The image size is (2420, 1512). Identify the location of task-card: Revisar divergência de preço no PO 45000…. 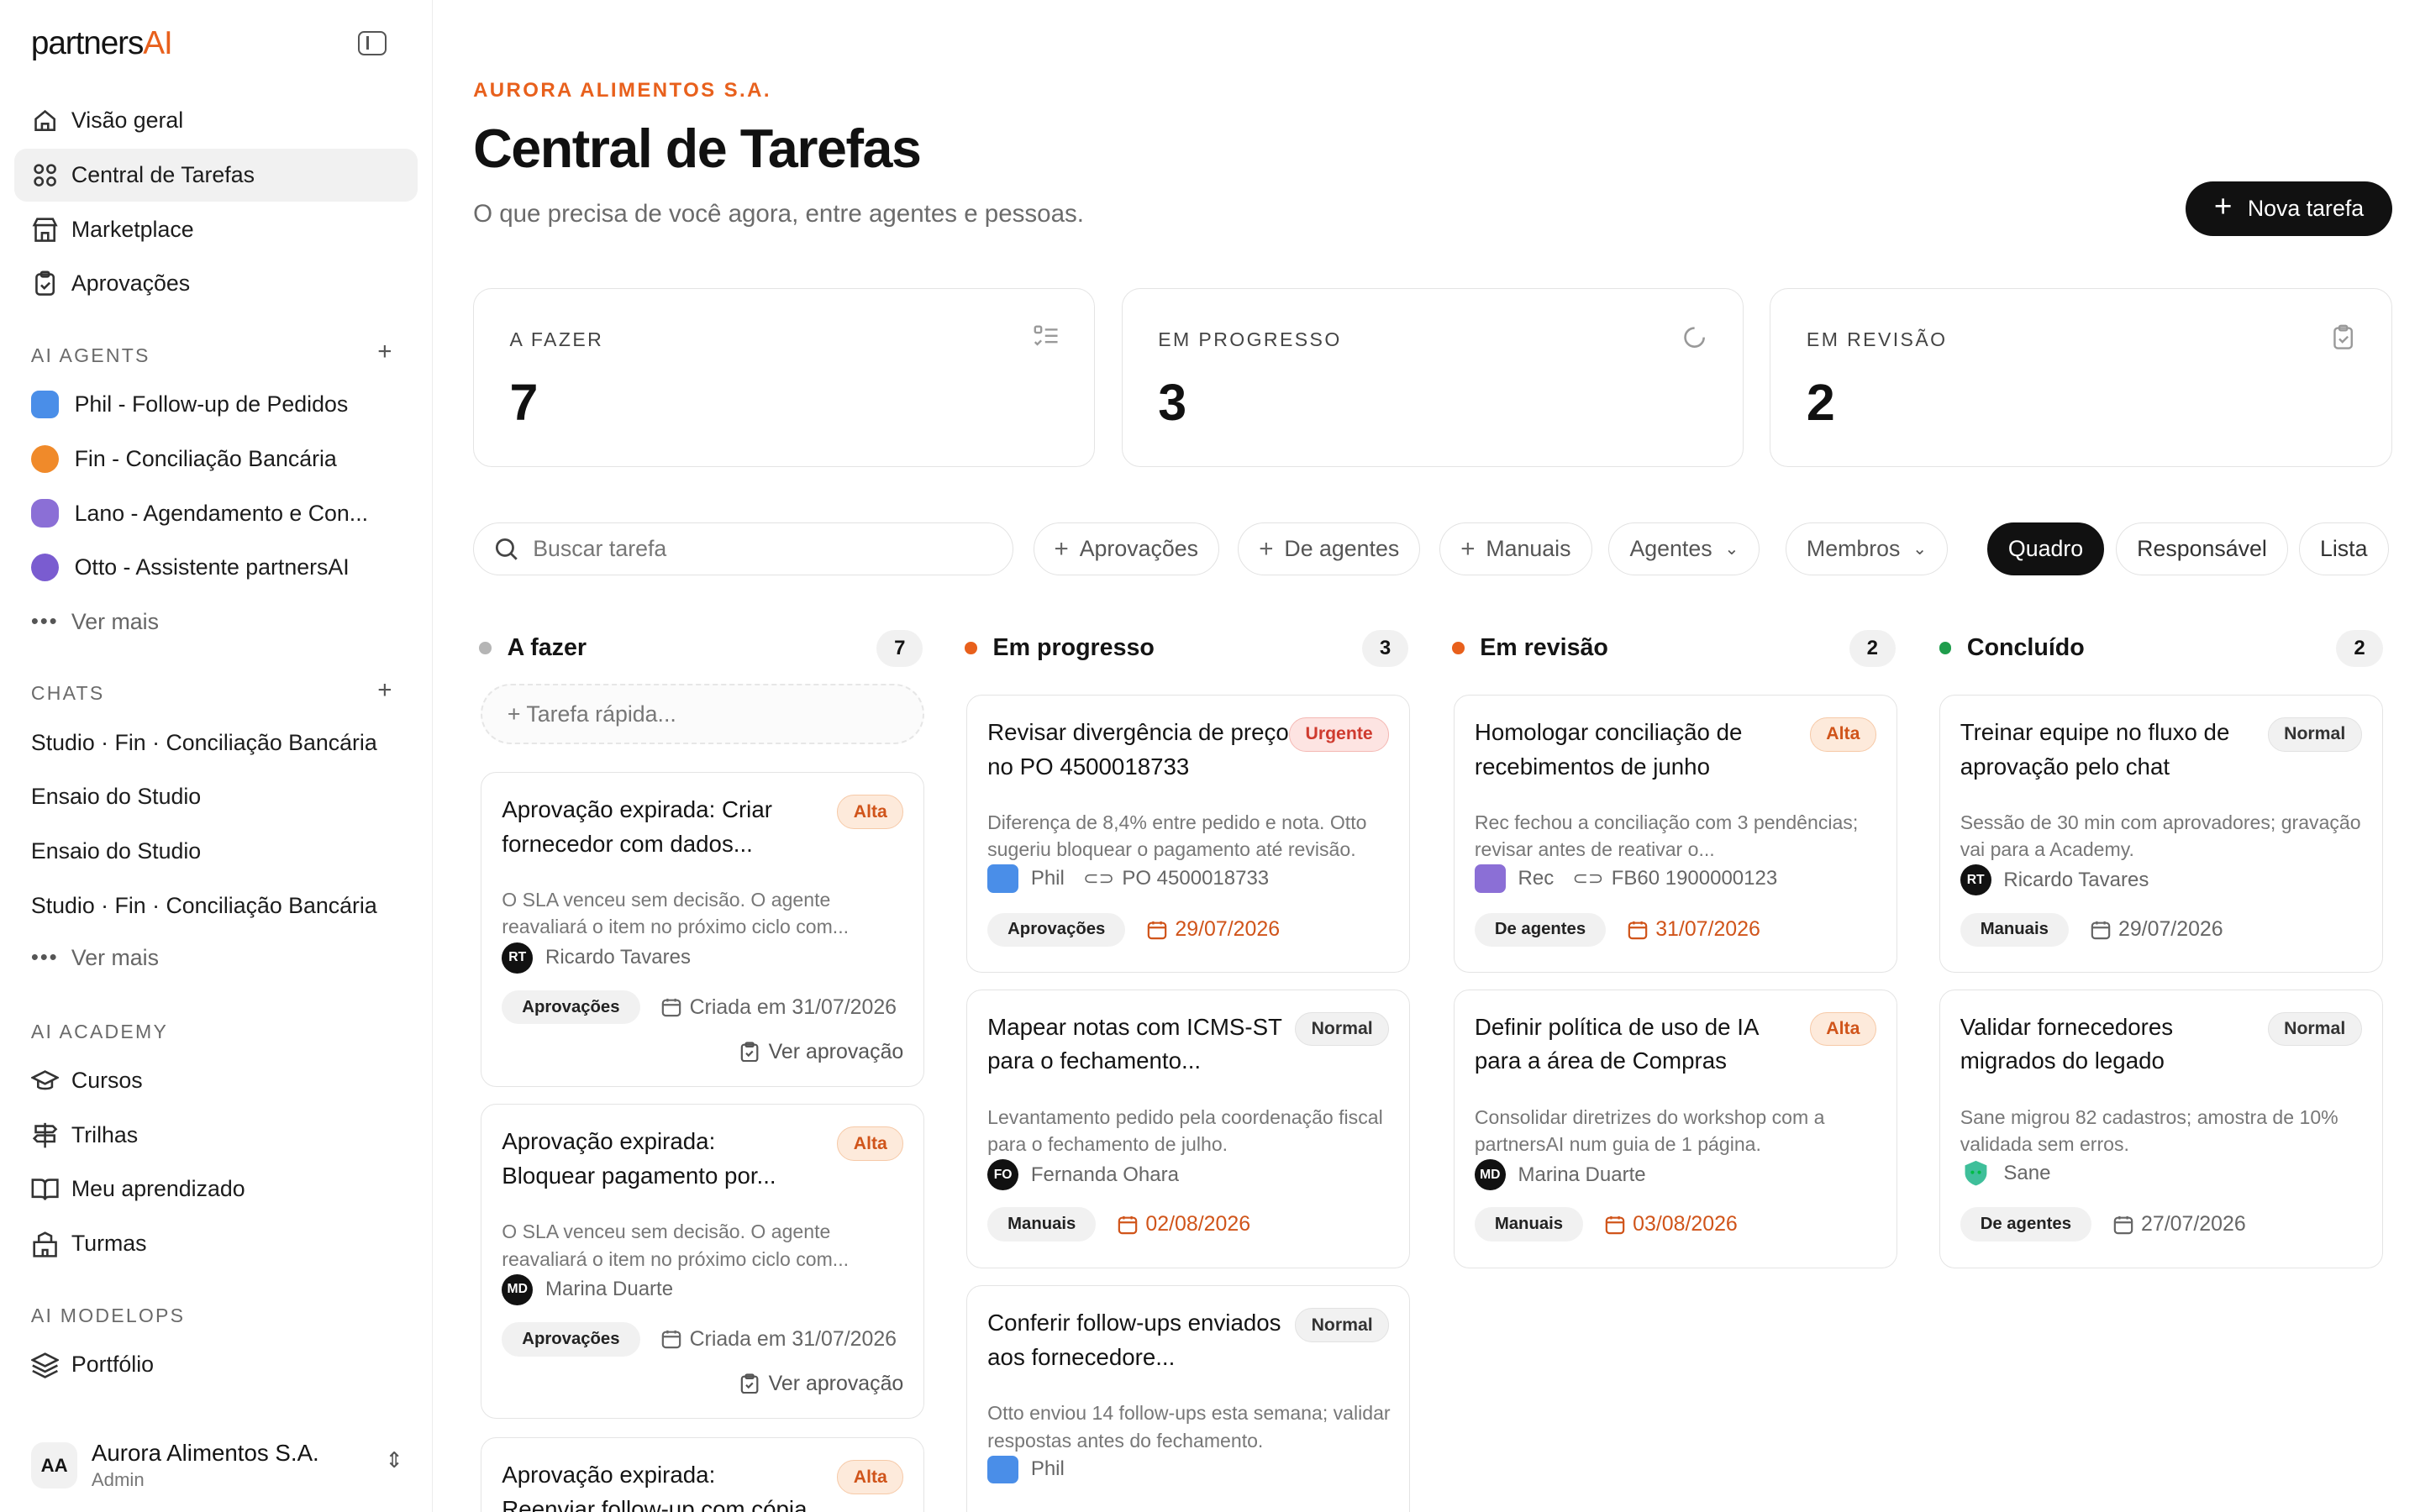
(1188, 834).